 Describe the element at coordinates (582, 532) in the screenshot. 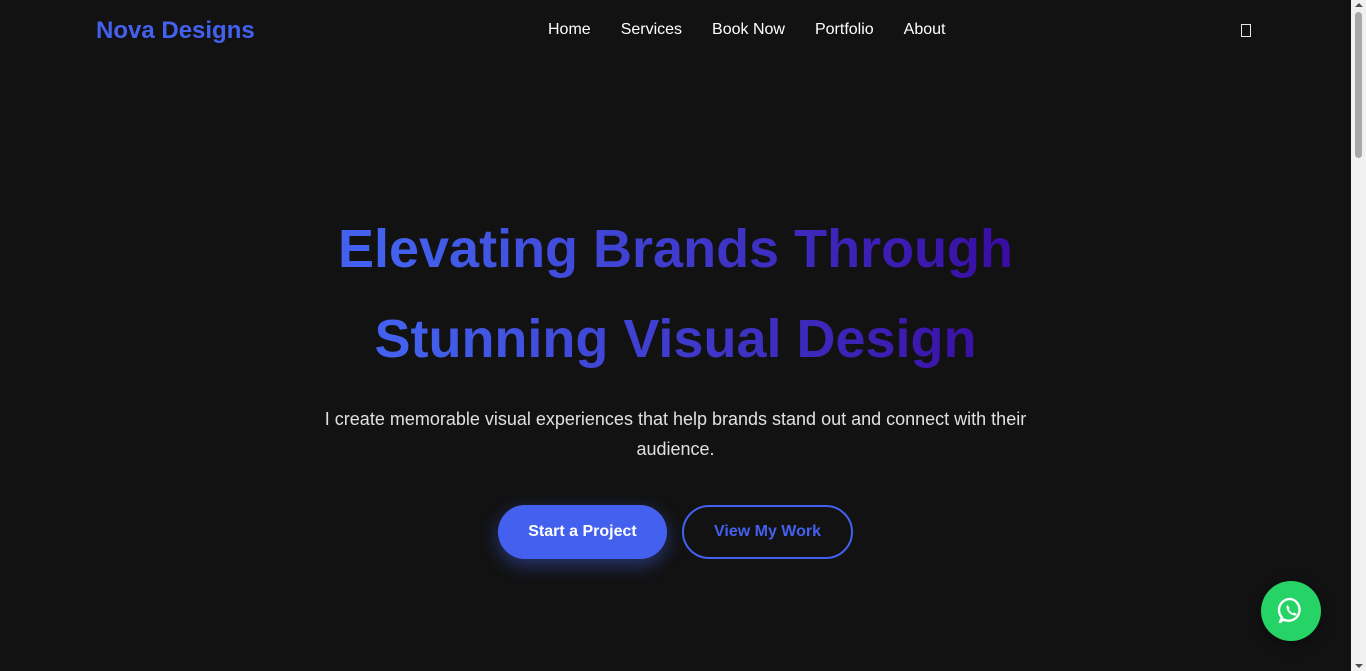

I see `start-project-button: Start a Project` at that location.